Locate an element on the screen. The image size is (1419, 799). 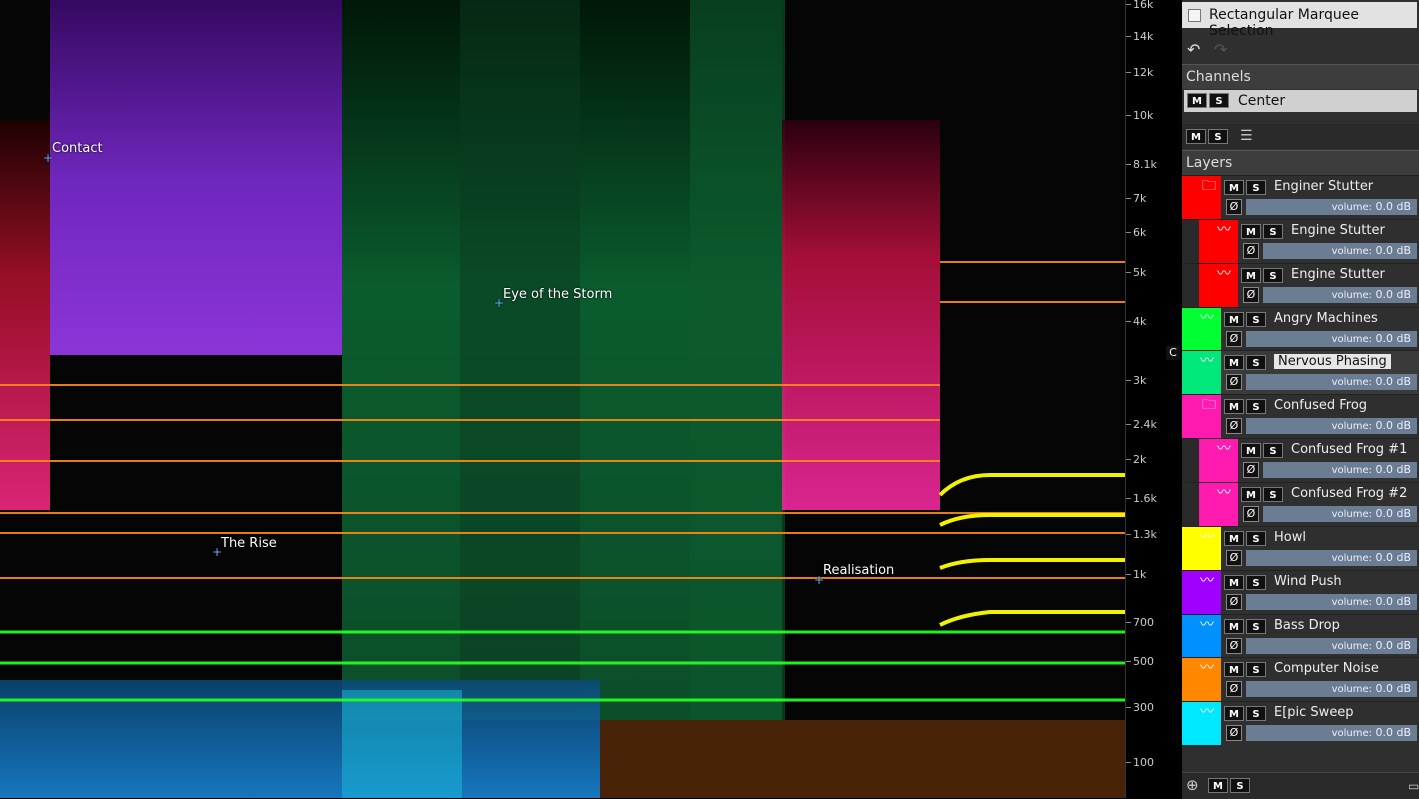
undo-icon: ↶ is located at coordinates (1193, 49).